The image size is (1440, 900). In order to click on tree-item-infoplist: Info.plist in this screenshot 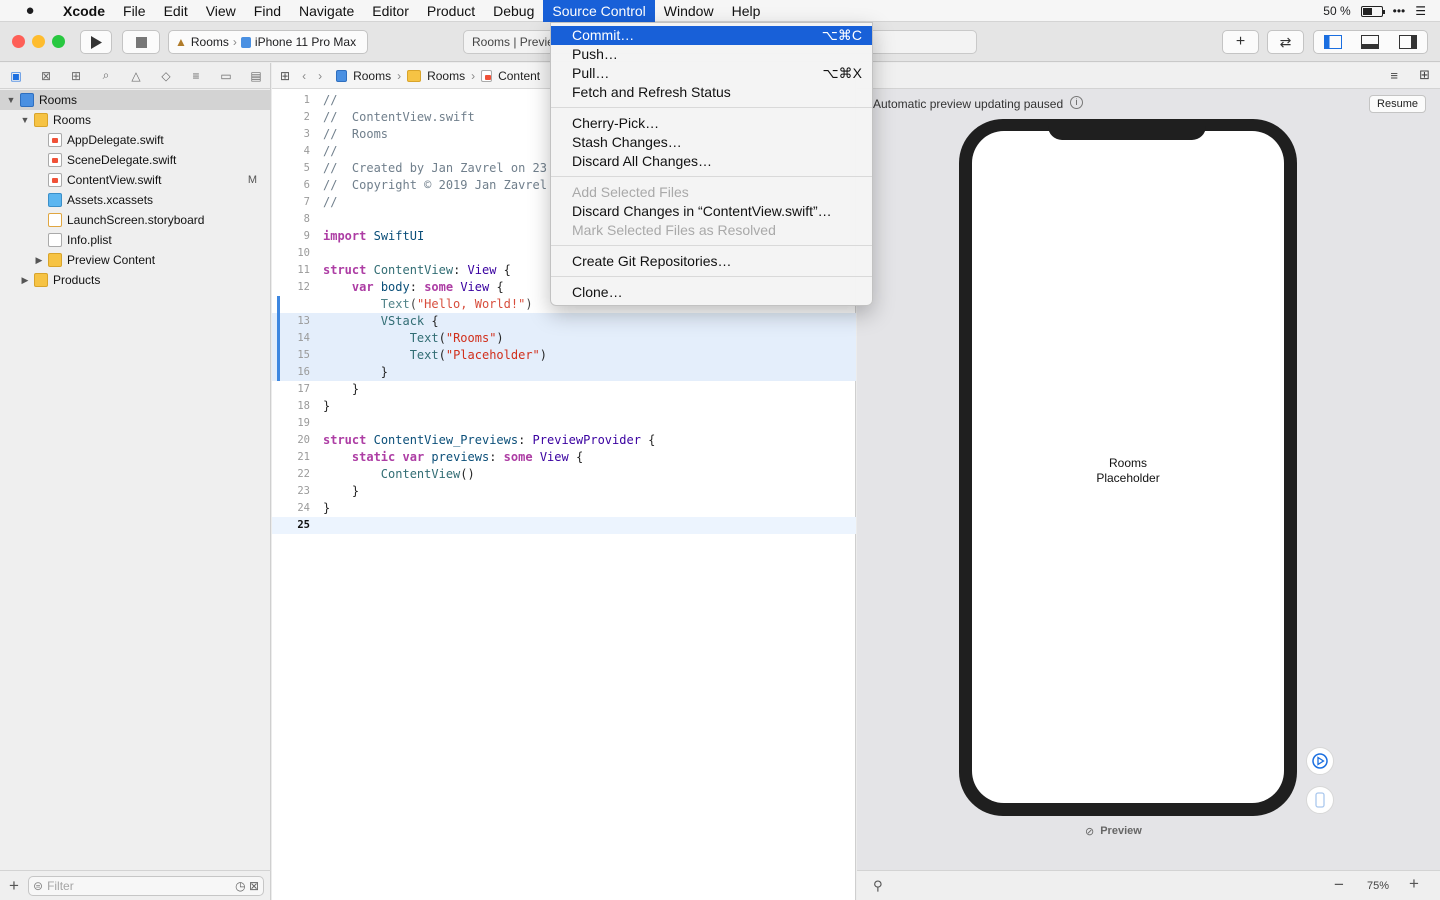, I will do `click(135, 240)`.